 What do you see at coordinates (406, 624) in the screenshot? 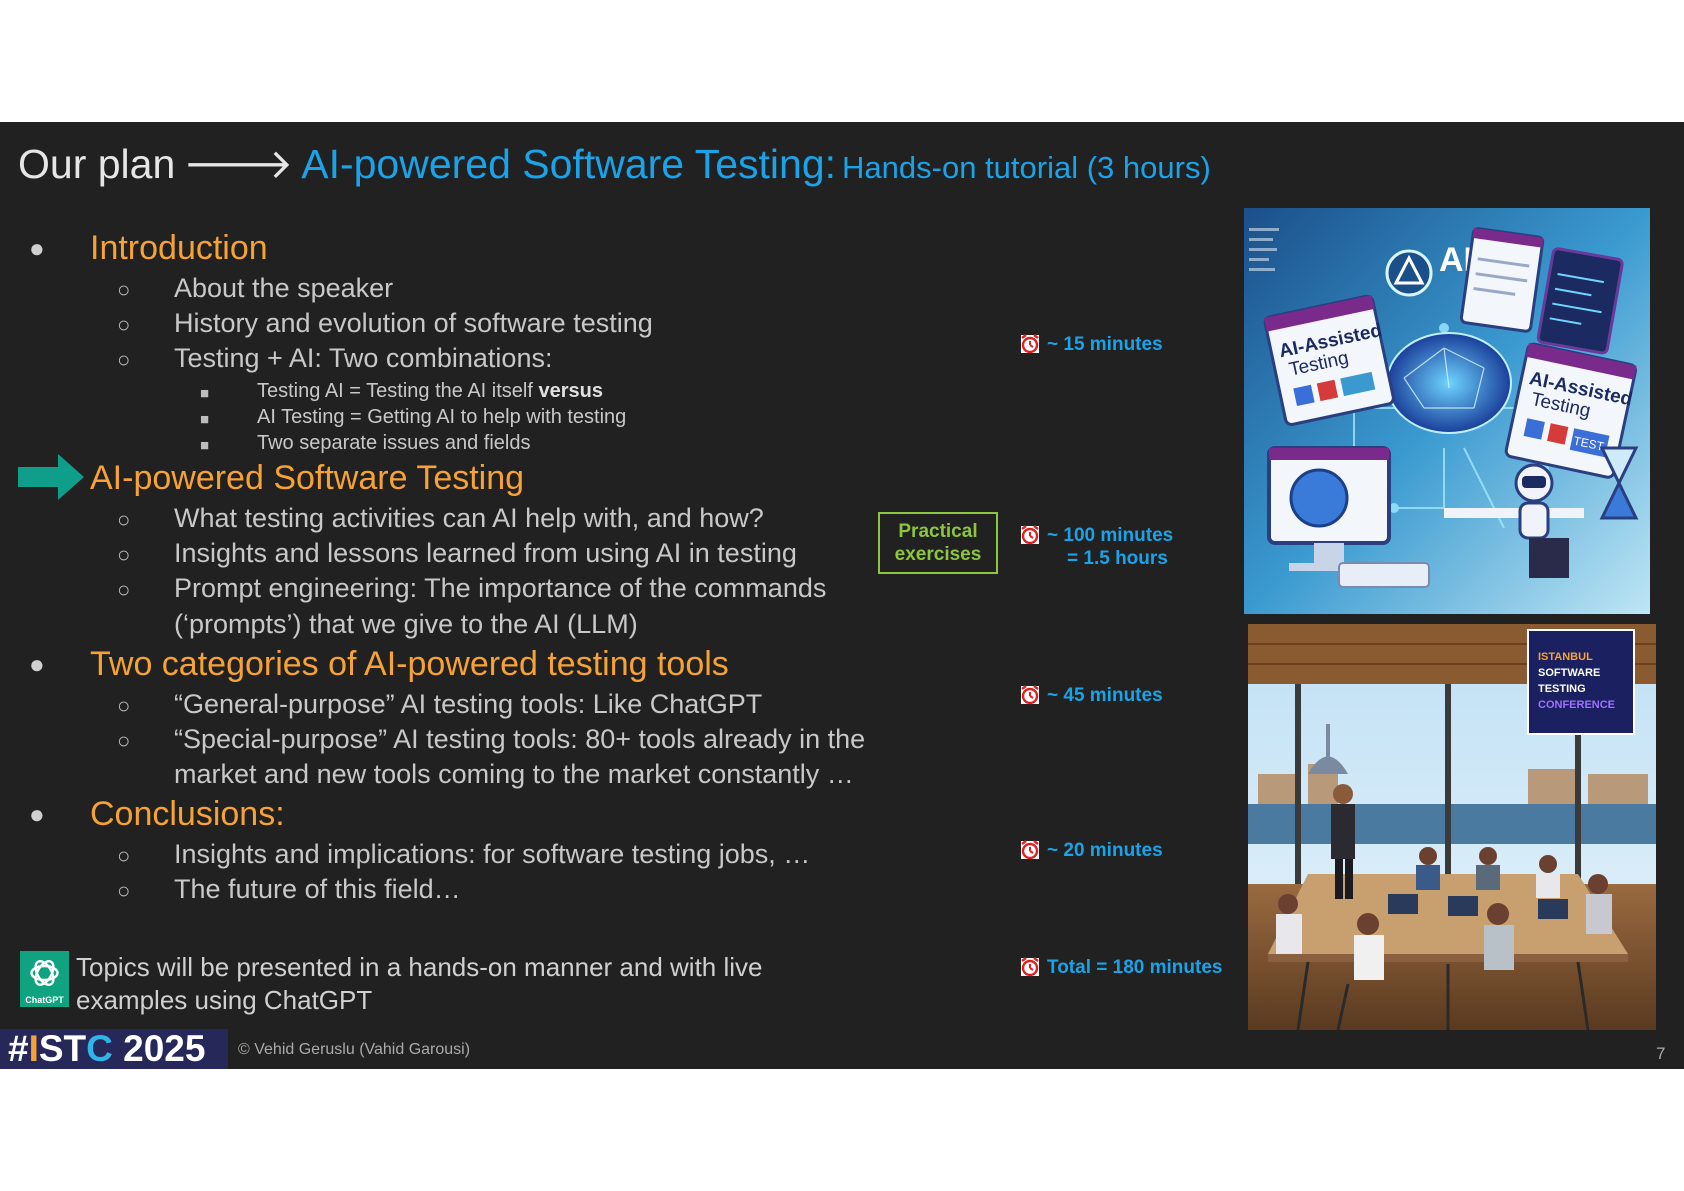
I see `ai-item-continued: (‘prompts’) that we give to the AI (LLM)` at bounding box center [406, 624].